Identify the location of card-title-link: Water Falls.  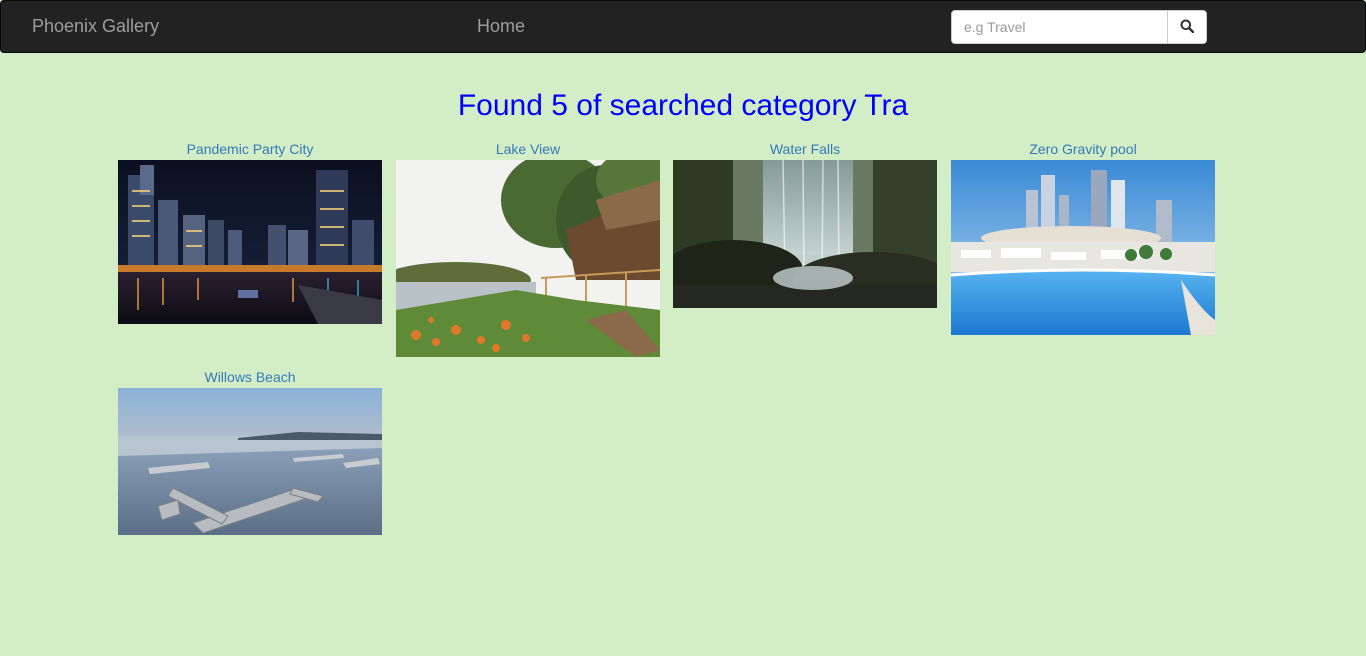
(805, 150).